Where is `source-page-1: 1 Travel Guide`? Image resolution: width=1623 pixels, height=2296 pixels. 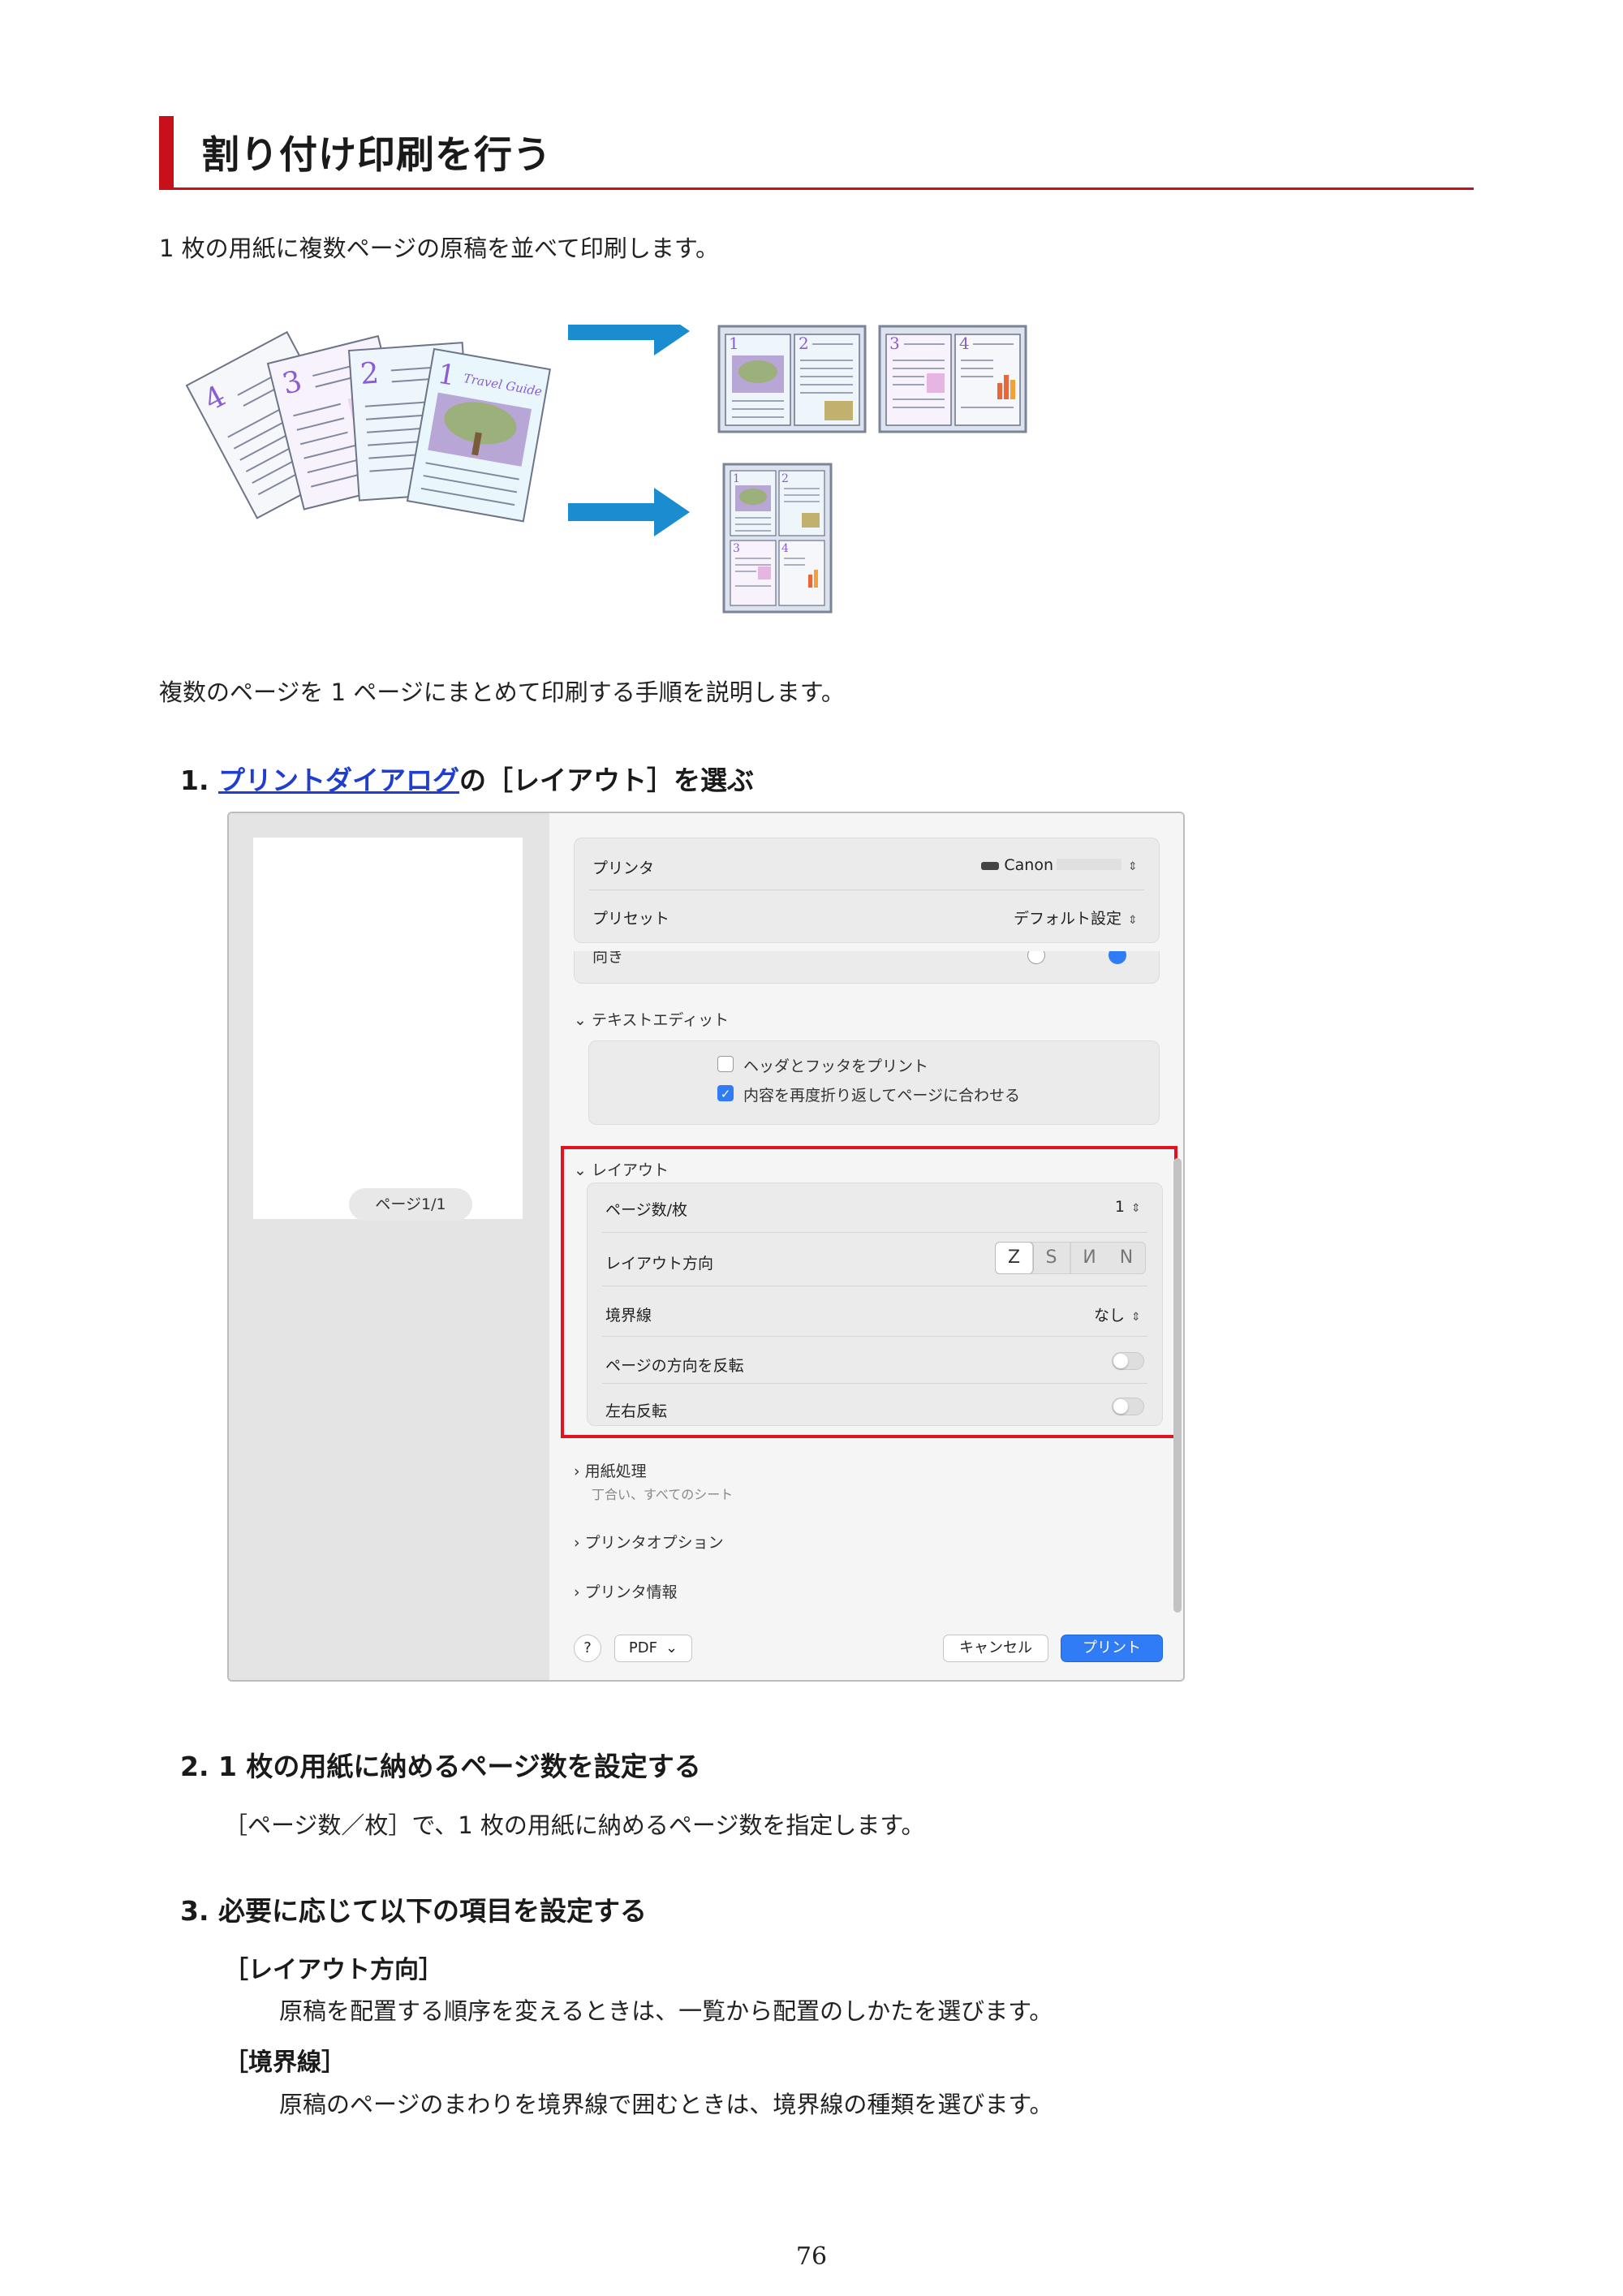 source-page-1: 1 Travel Guide is located at coordinates (478, 435).